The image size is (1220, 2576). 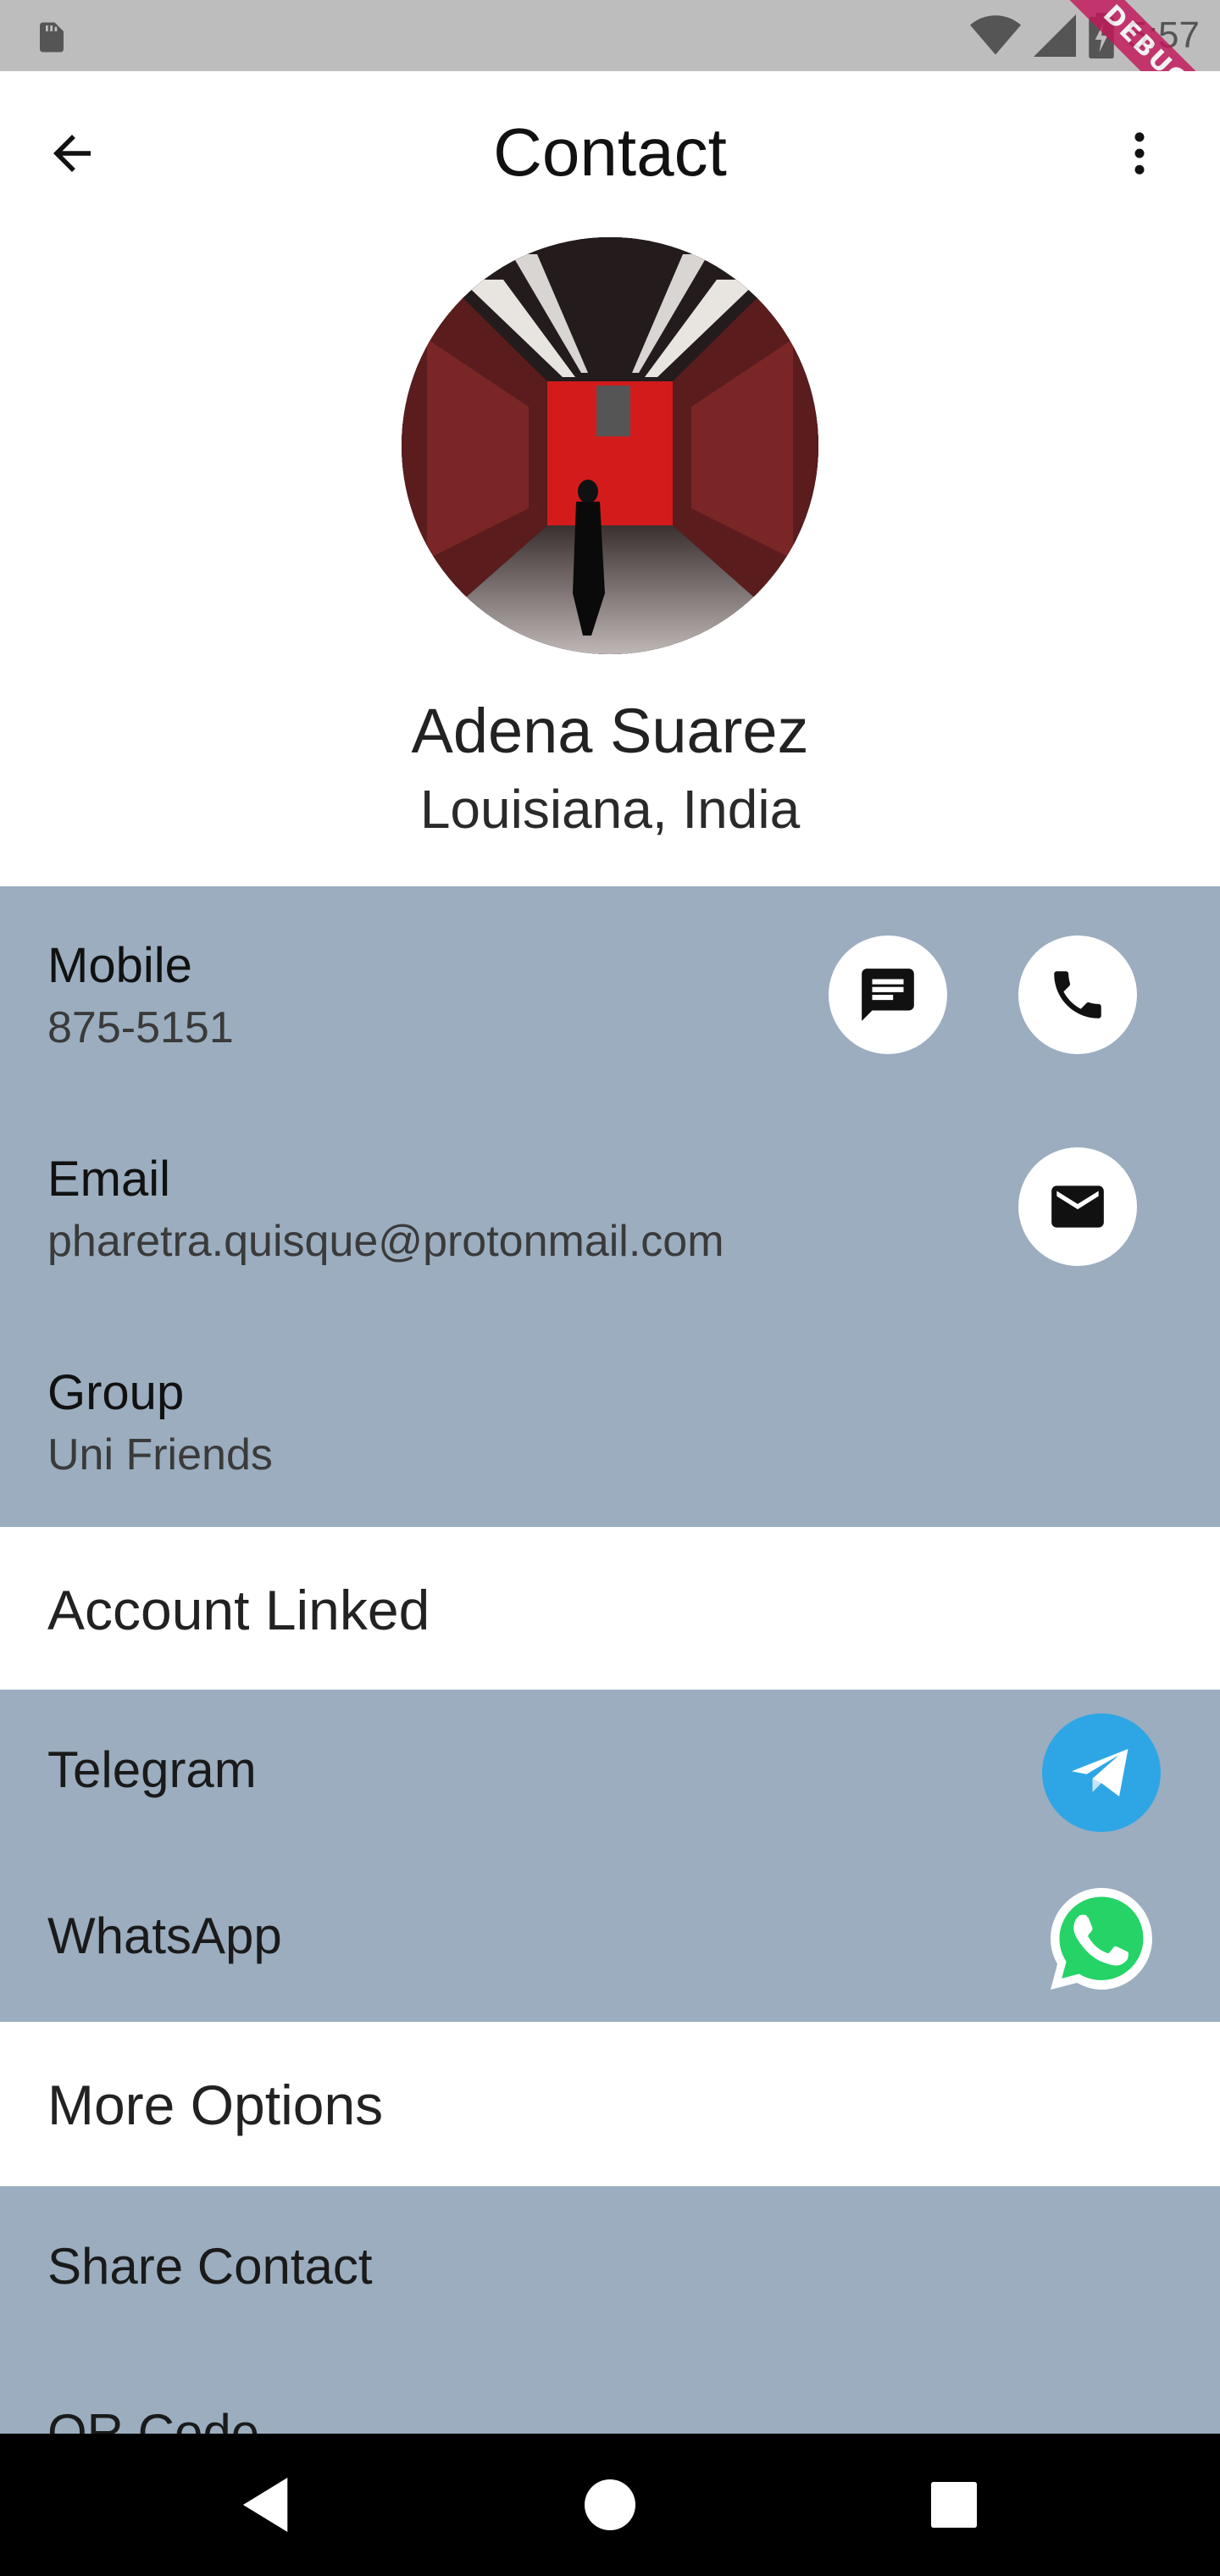 What do you see at coordinates (140, 995) in the screenshot?
I see `mobile-field: Mobile 875-5151` at bounding box center [140, 995].